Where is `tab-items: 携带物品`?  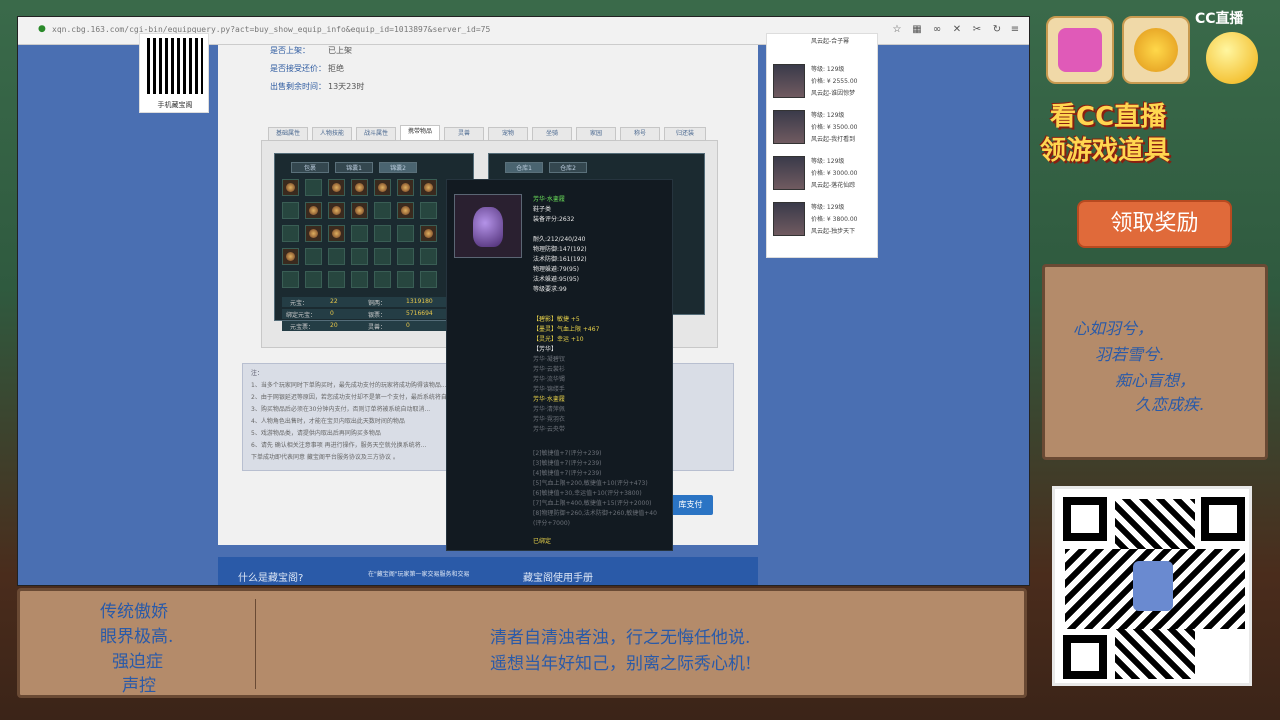
tab-items: 携带物品 is located at coordinates (420, 133).